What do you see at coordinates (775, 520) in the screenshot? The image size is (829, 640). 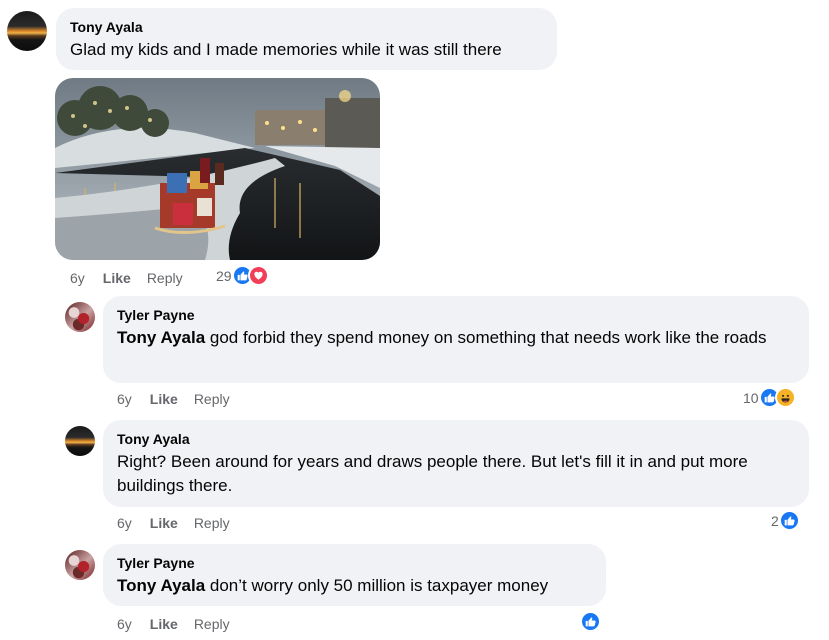 I see `reaction-count: 2` at bounding box center [775, 520].